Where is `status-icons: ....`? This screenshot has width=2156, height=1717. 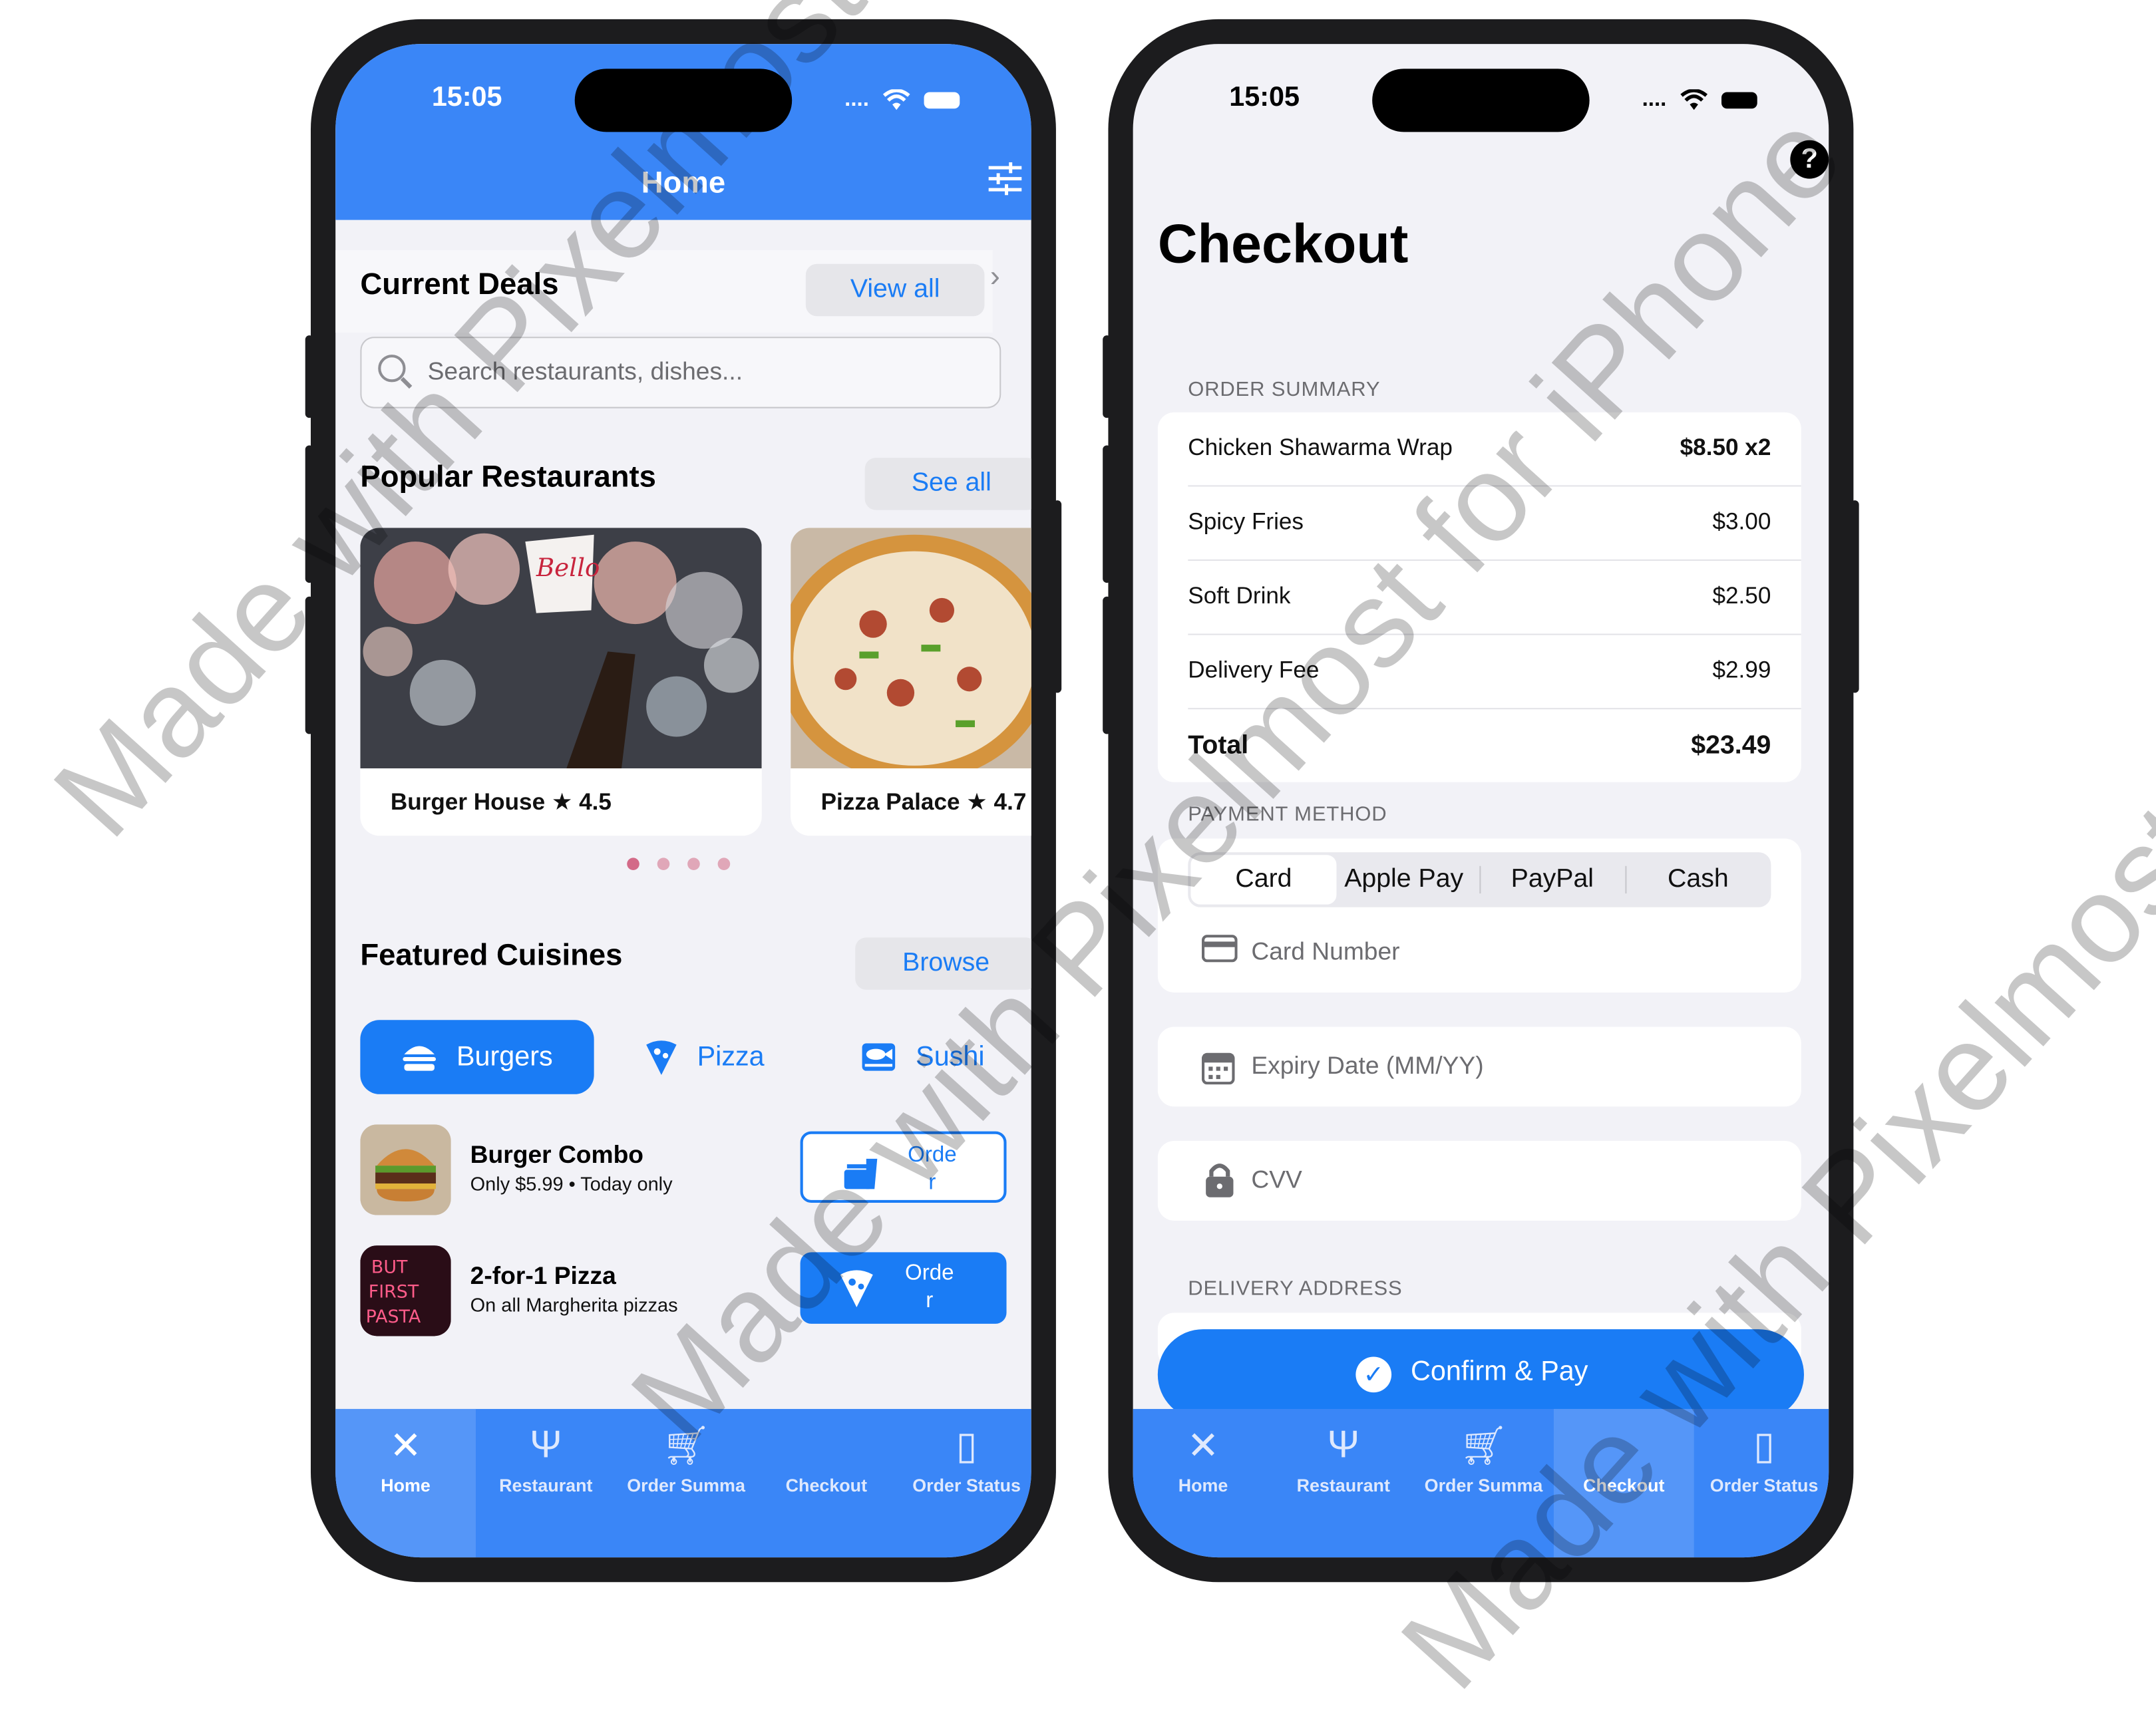 status-icons: .... is located at coordinates (1699, 100).